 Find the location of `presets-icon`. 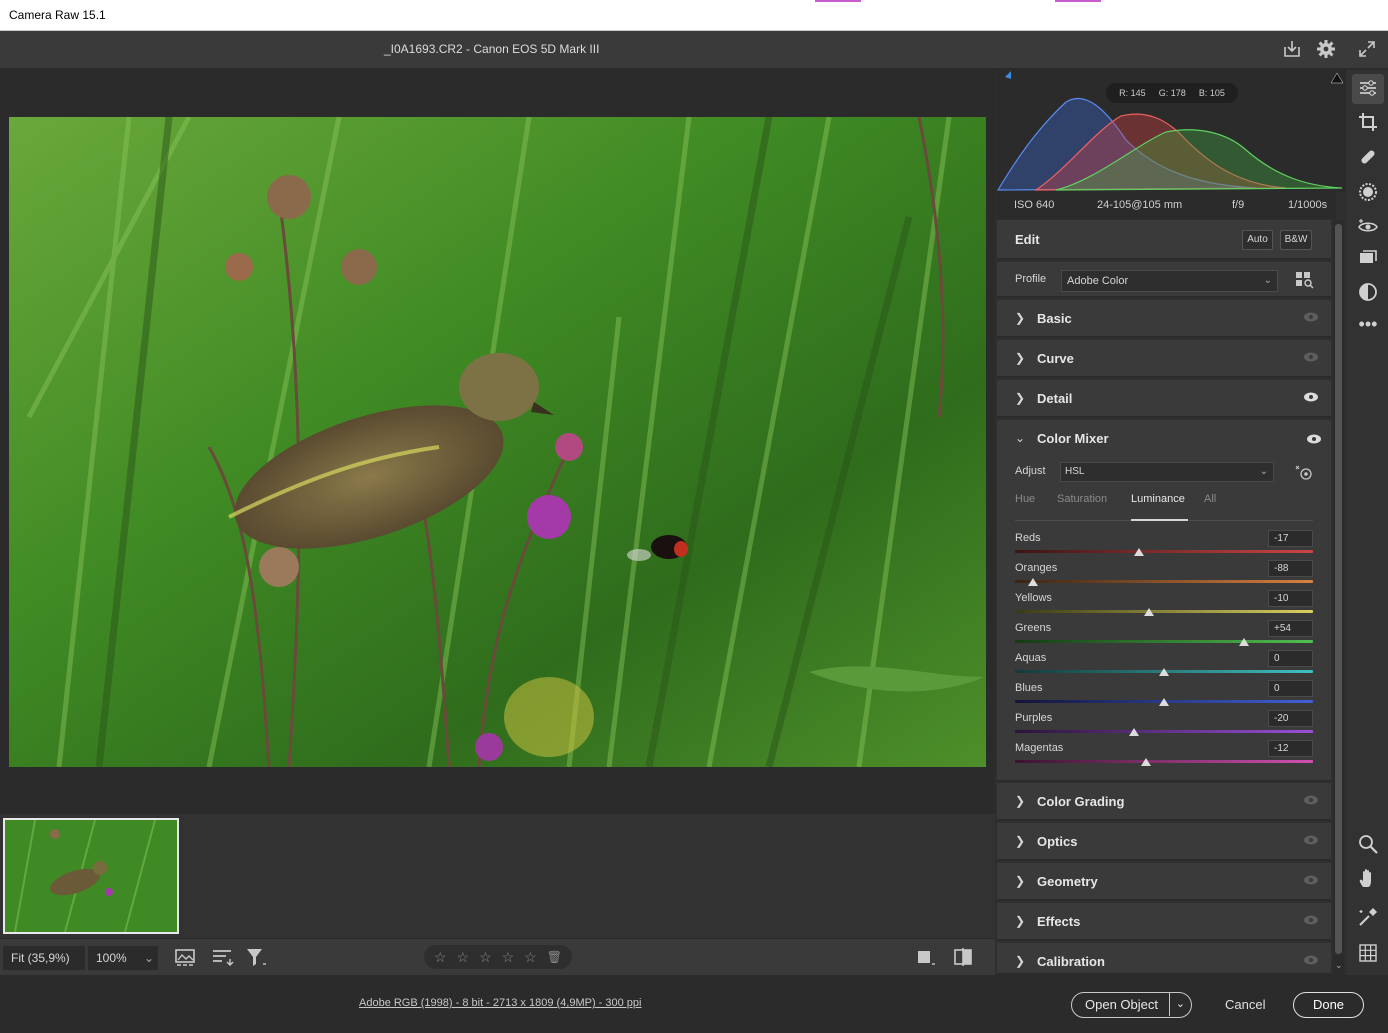

presets-icon is located at coordinates (1368, 259).